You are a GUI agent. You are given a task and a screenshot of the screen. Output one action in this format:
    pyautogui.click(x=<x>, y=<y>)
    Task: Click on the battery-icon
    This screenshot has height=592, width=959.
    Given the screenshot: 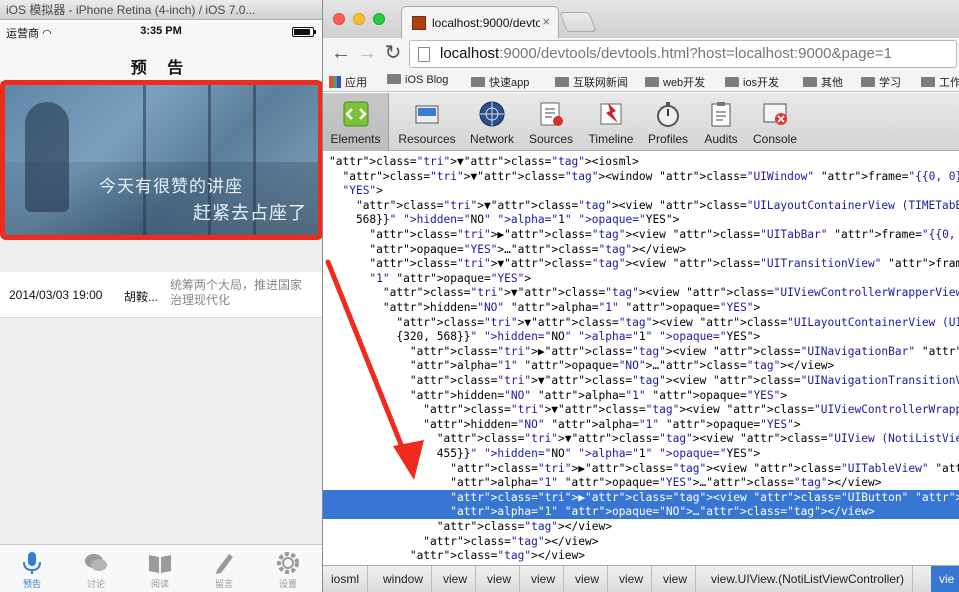 What is the action you would take?
    pyautogui.click(x=304, y=32)
    